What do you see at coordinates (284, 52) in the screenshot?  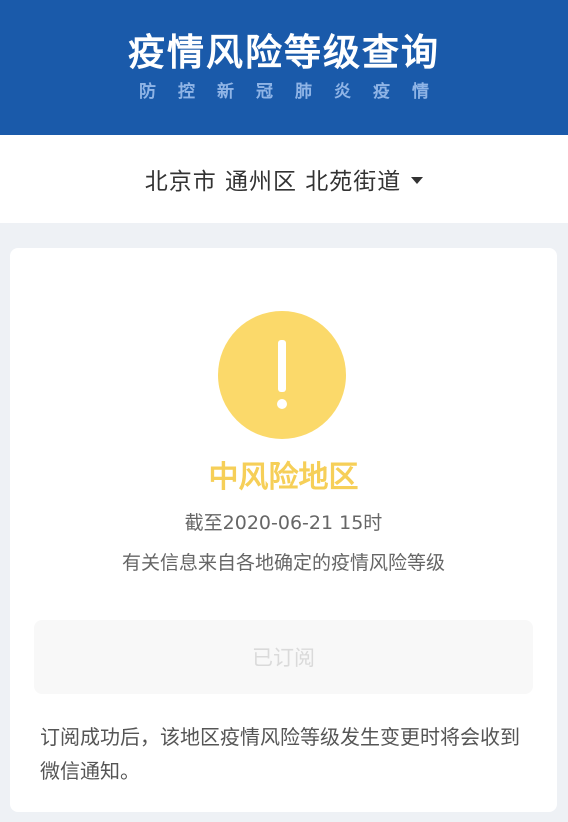 I see `page-title: 疫情风险等级查询` at bounding box center [284, 52].